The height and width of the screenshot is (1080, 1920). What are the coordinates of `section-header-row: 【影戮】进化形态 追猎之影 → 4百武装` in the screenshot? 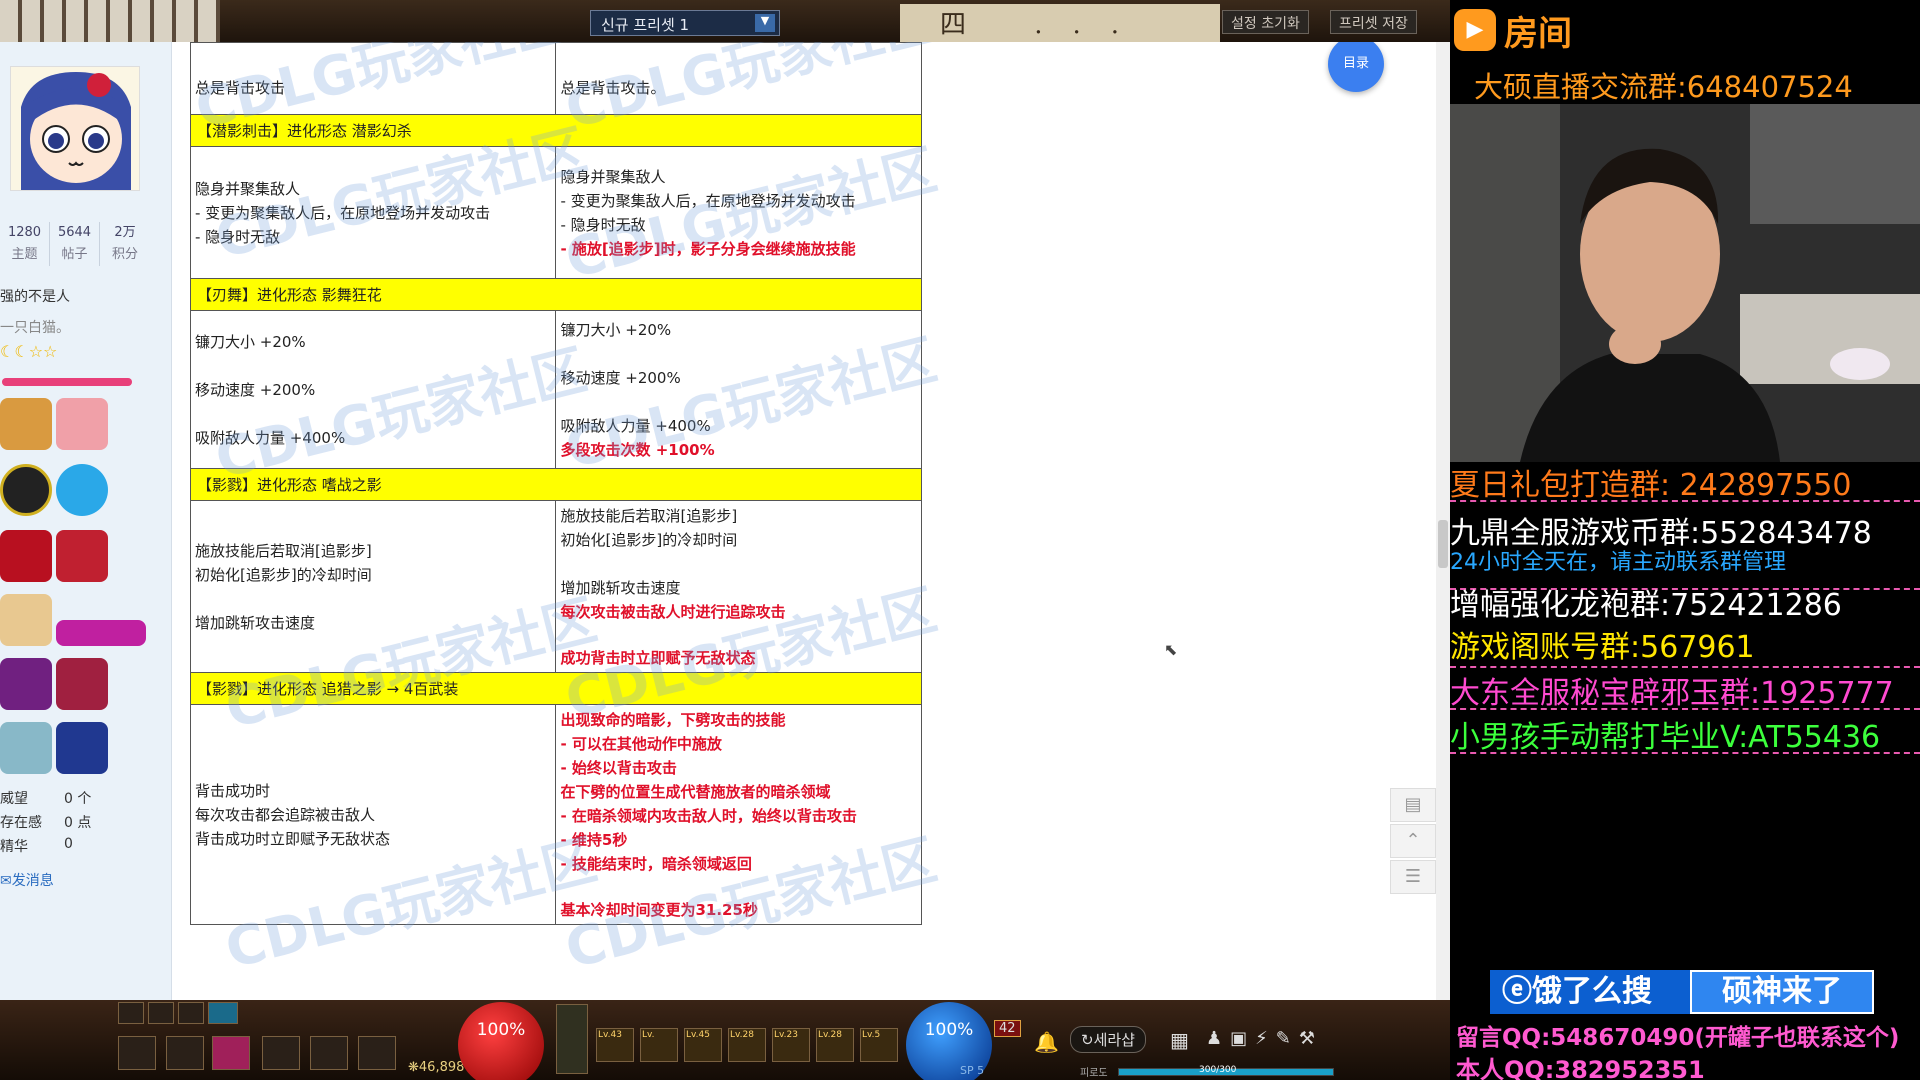 It's located at (556, 688).